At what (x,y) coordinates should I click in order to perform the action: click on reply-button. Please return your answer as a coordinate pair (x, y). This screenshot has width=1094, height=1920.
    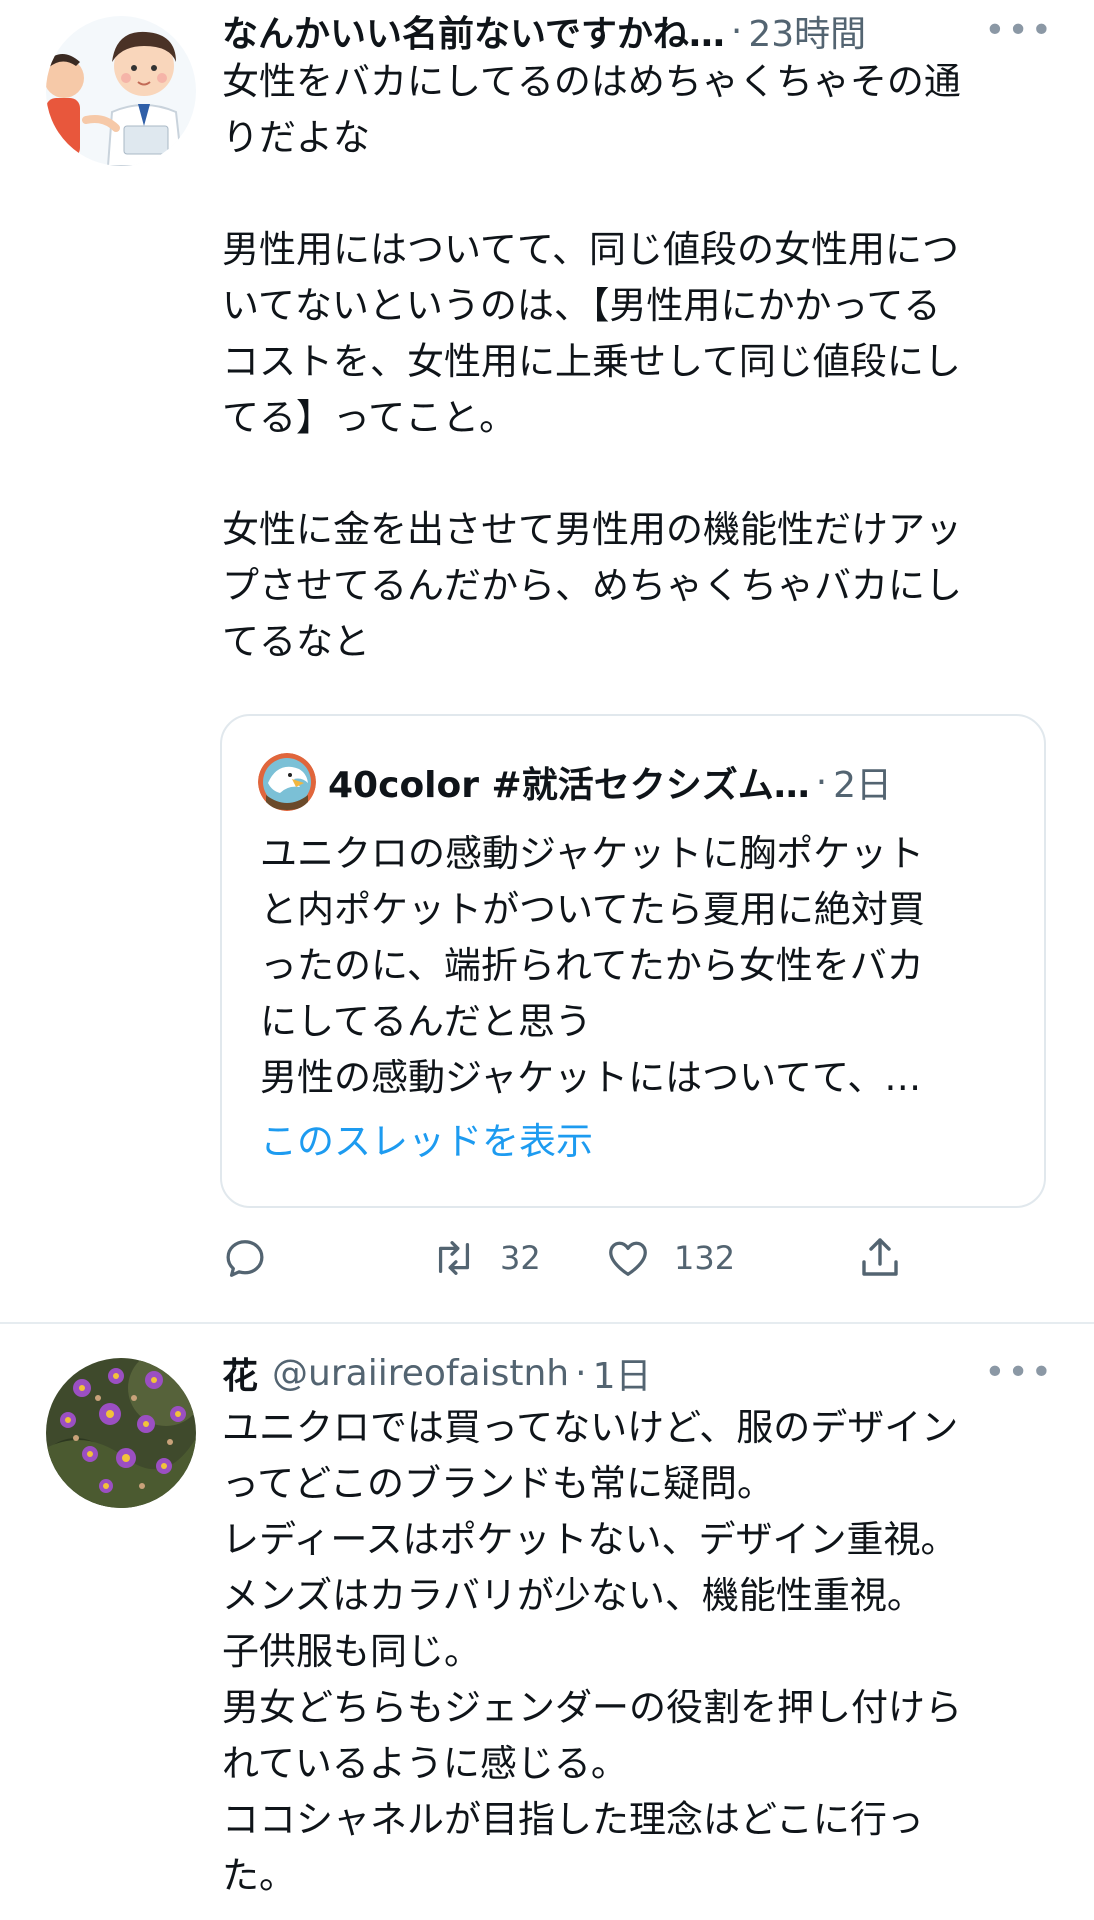
    Looking at the image, I should click on (245, 1258).